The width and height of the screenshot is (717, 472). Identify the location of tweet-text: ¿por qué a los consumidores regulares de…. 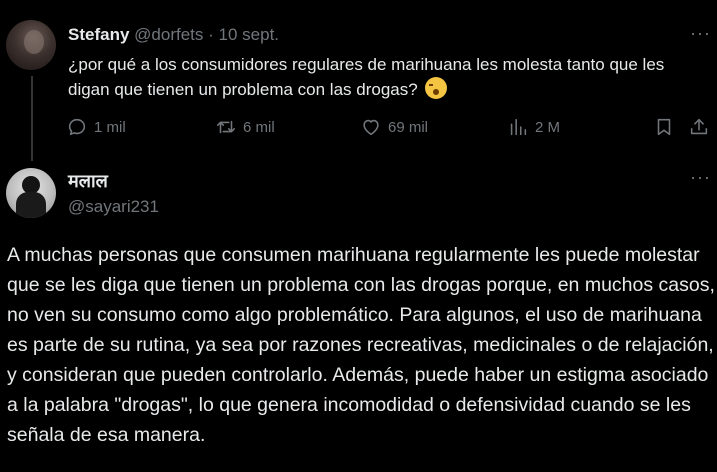
(388, 77).